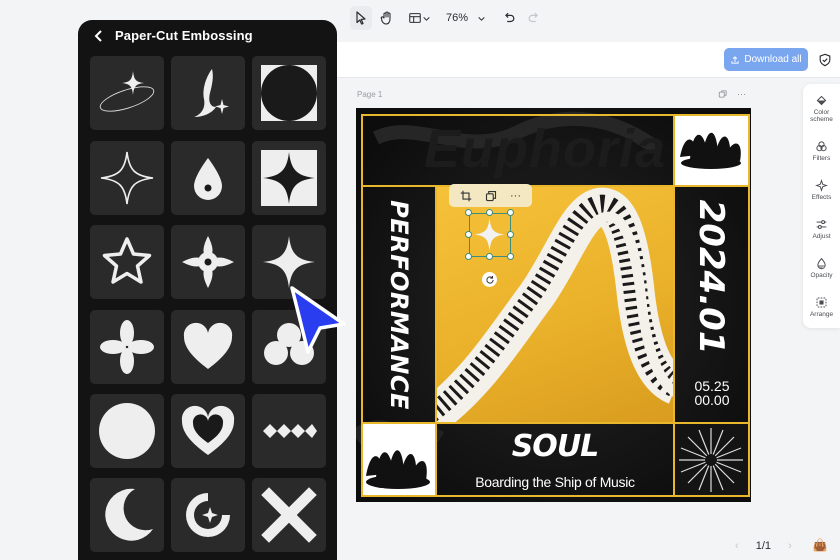  What do you see at coordinates (821, 158) in the screenshot?
I see `rail-label: Filters` at bounding box center [821, 158].